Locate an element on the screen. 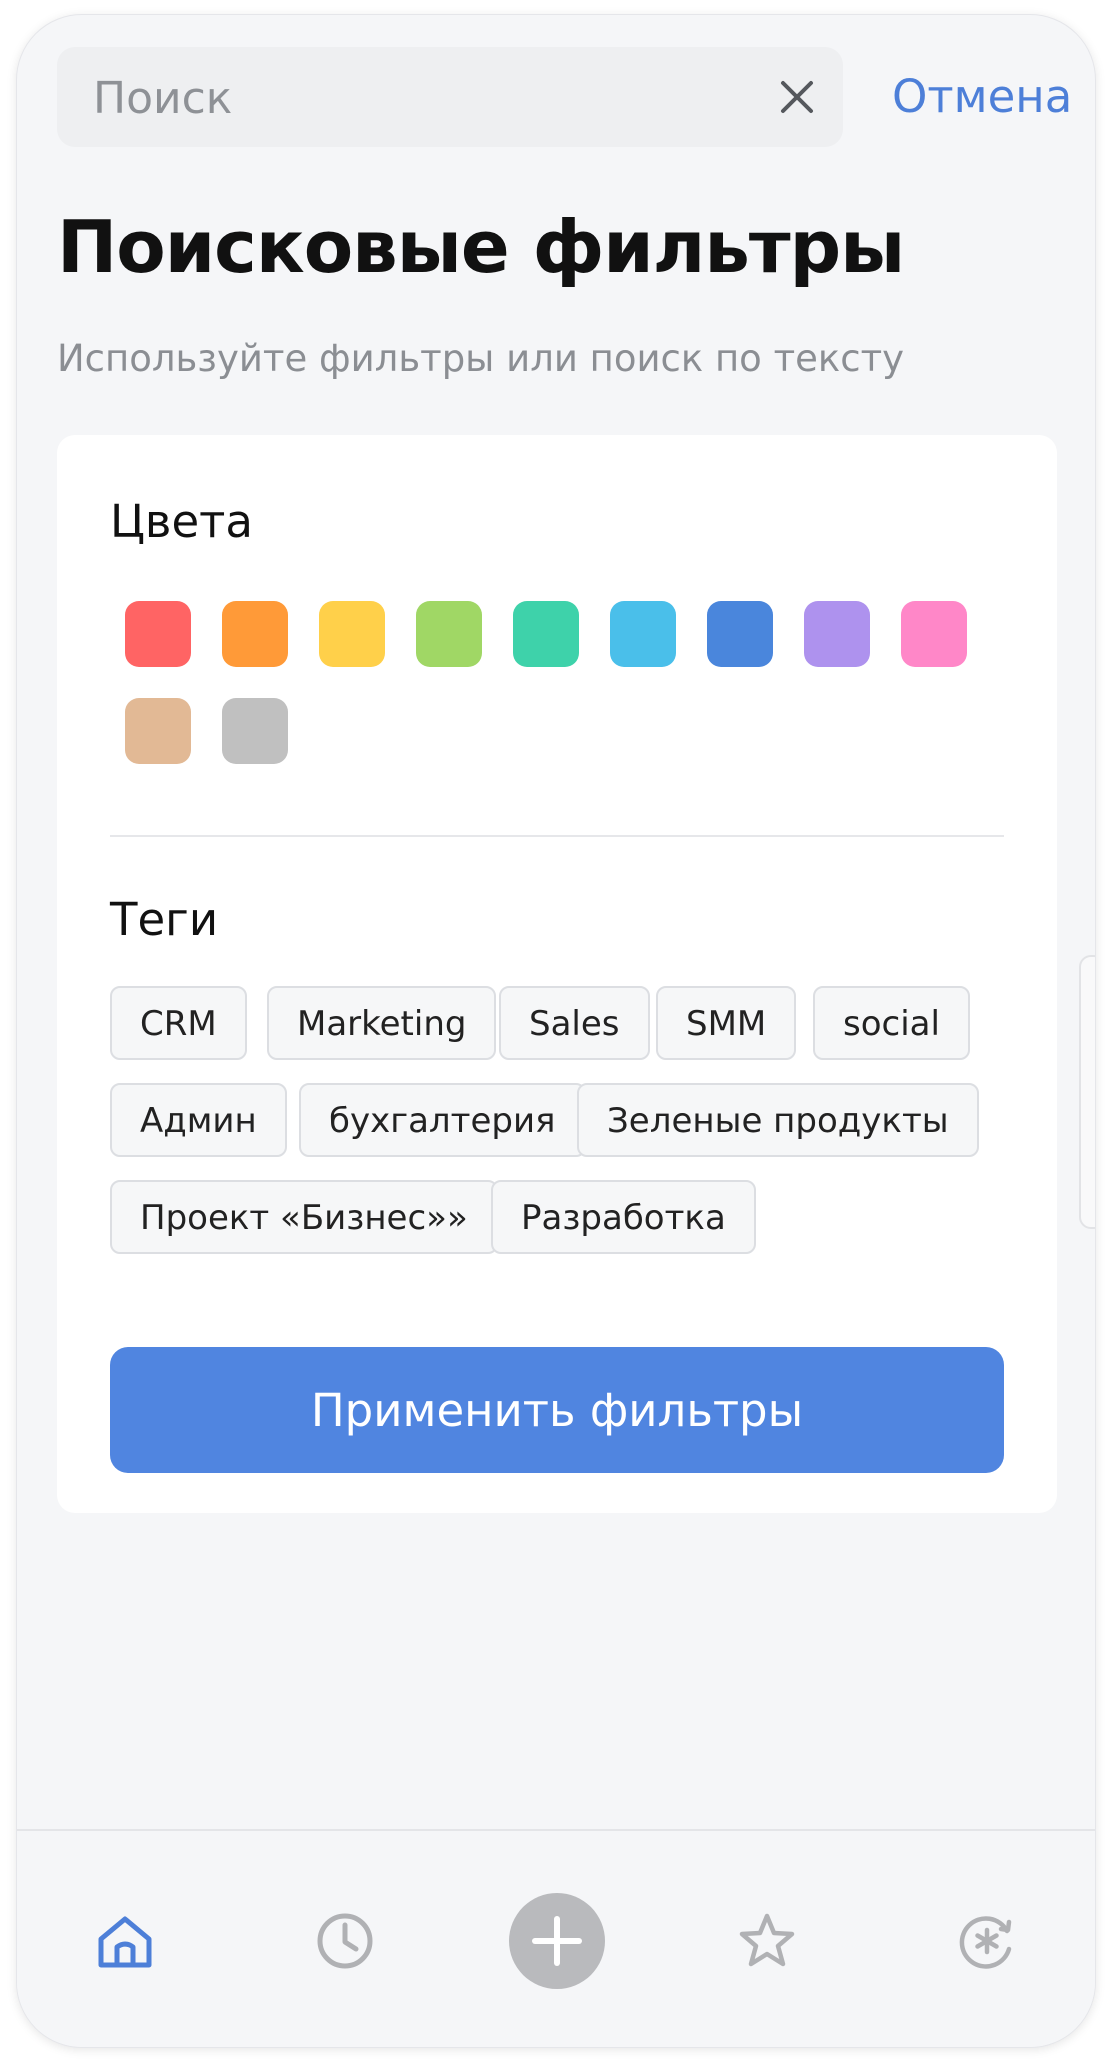  home-icon is located at coordinates (125, 1941).